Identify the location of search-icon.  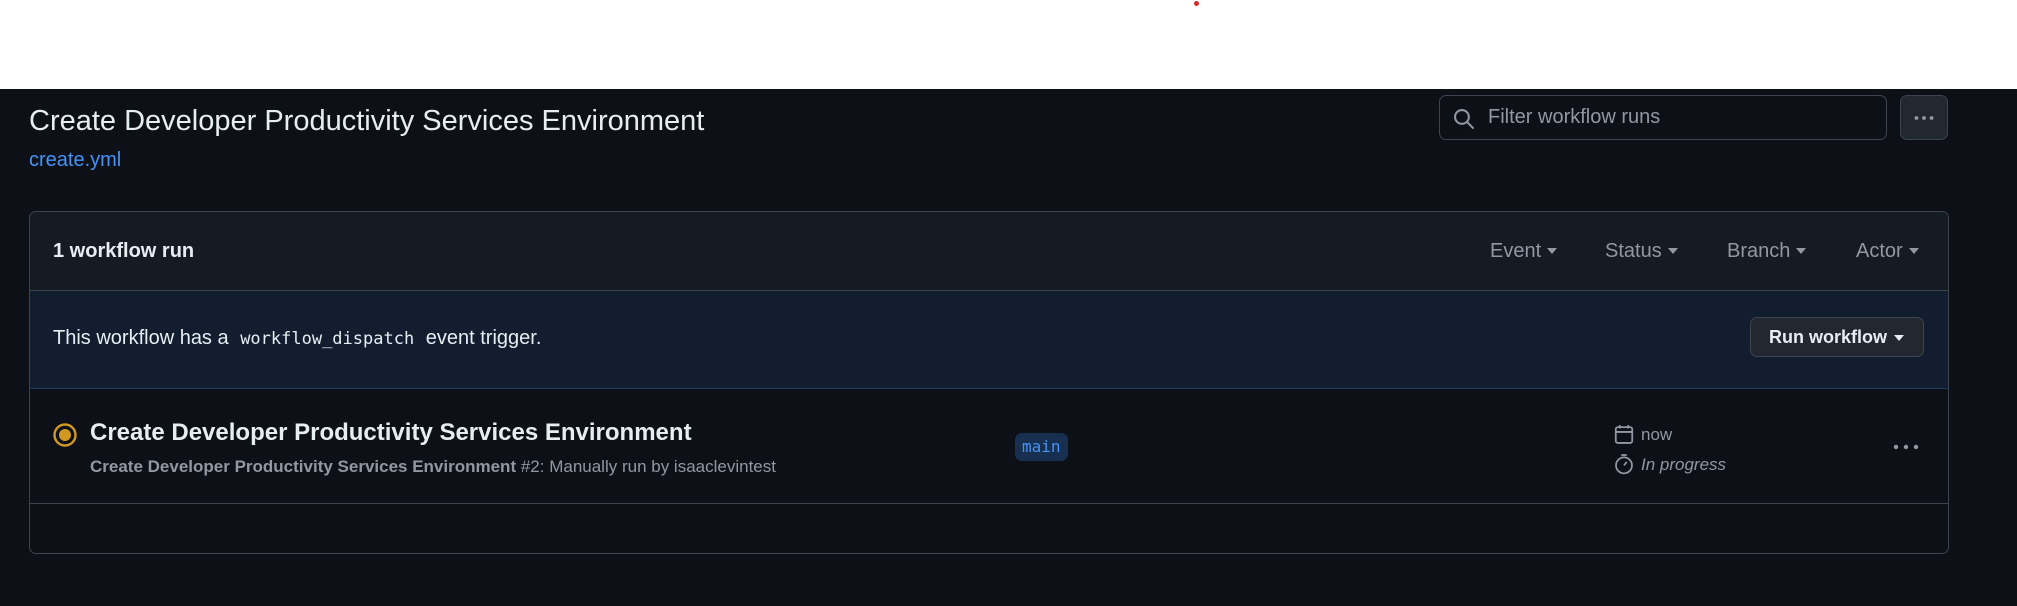
(1464, 119).